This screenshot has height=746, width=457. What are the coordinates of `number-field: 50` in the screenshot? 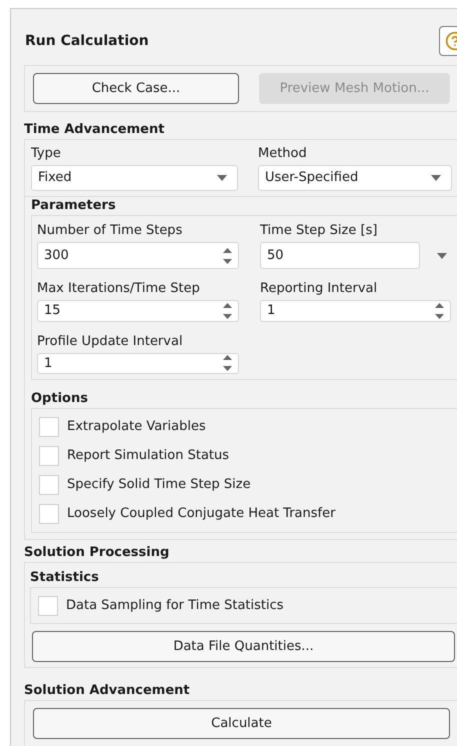 It's located at (340, 255).